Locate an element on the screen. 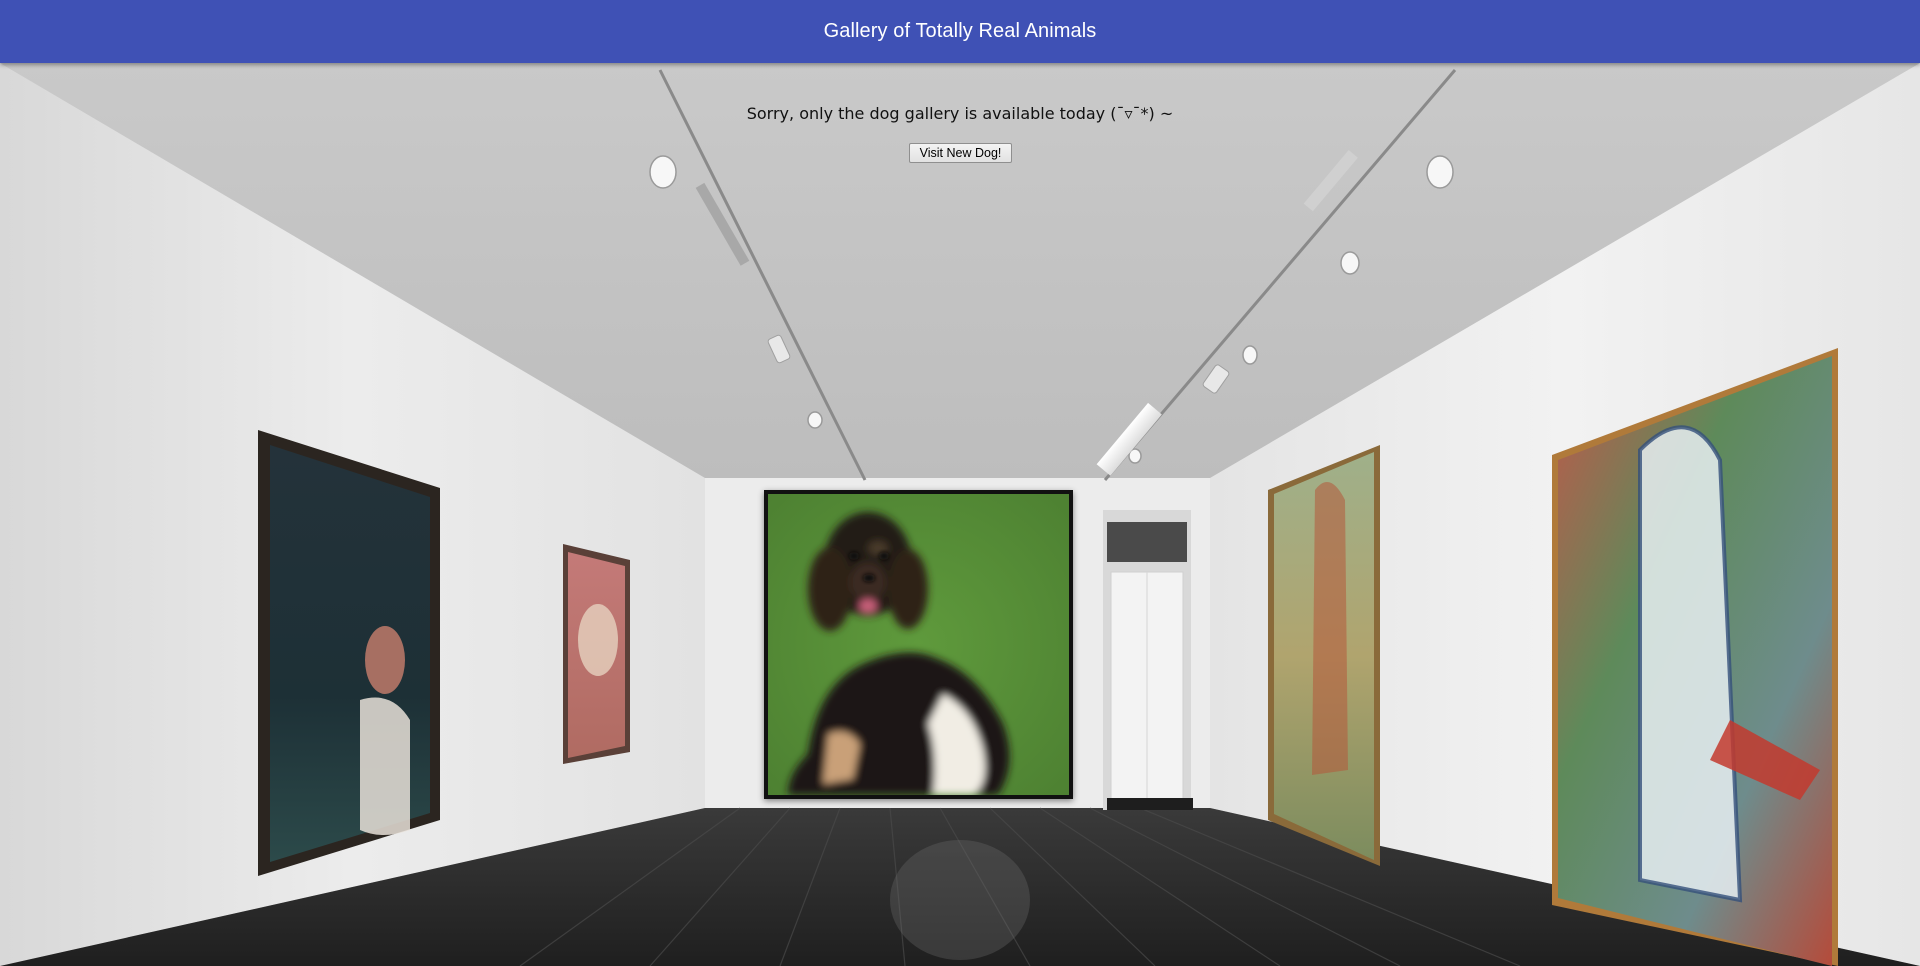 The height and width of the screenshot is (966, 1920). dog-image is located at coordinates (918, 644).